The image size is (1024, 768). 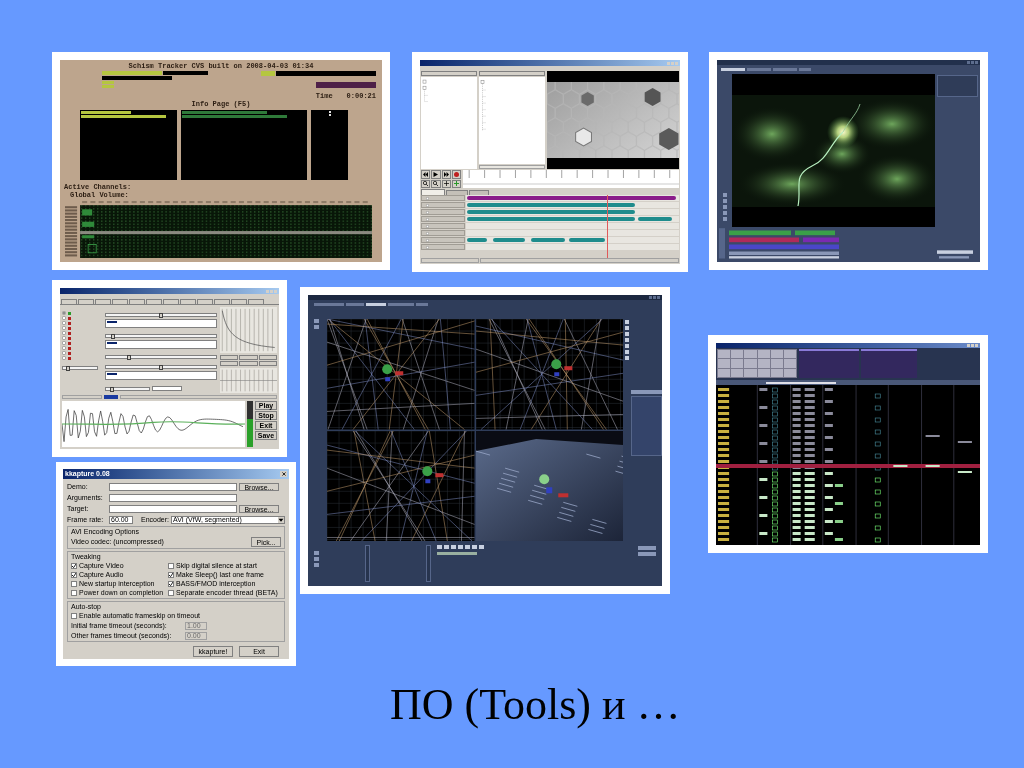 What do you see at coordinates (283, 474) in the screenshot?
I see `close-button` at bounding box center [283, 474].